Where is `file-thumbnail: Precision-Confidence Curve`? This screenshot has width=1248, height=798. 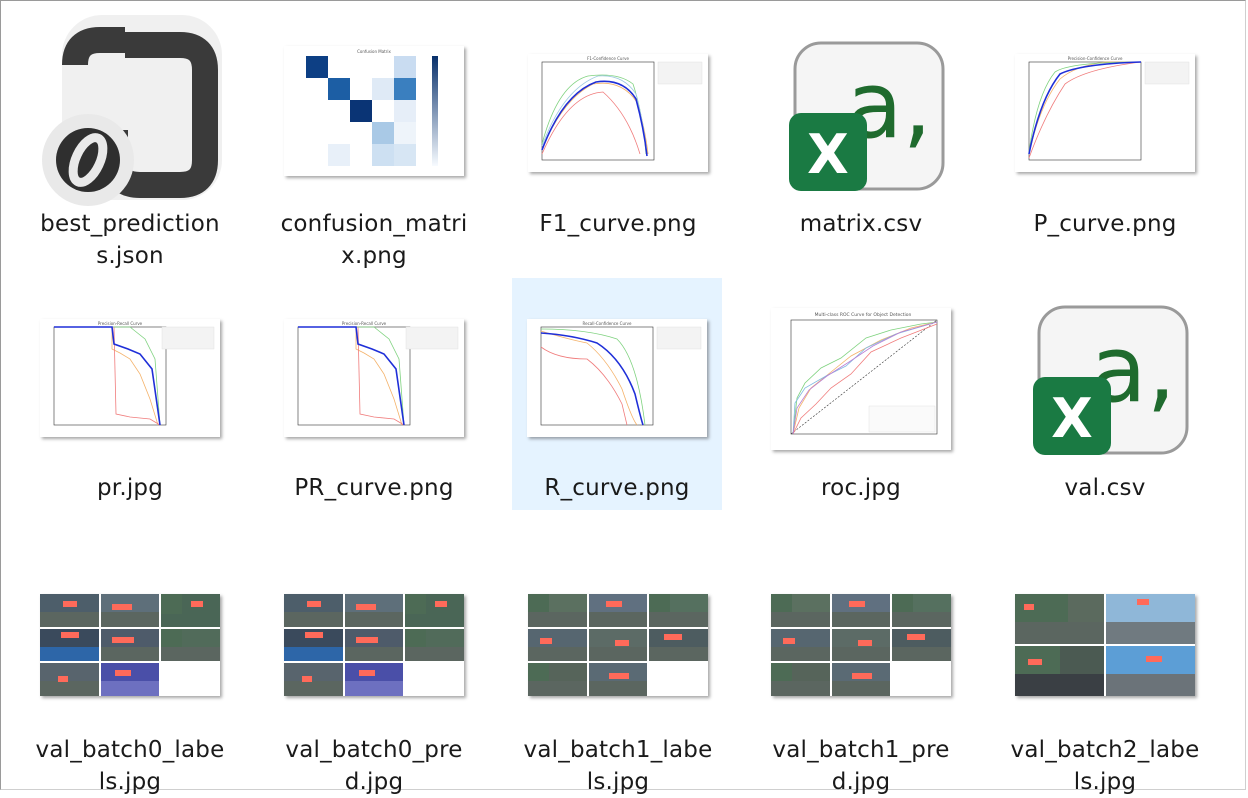
file-thumbnail: Precision-Confidence Curve is located at coordinates (1105, 110).